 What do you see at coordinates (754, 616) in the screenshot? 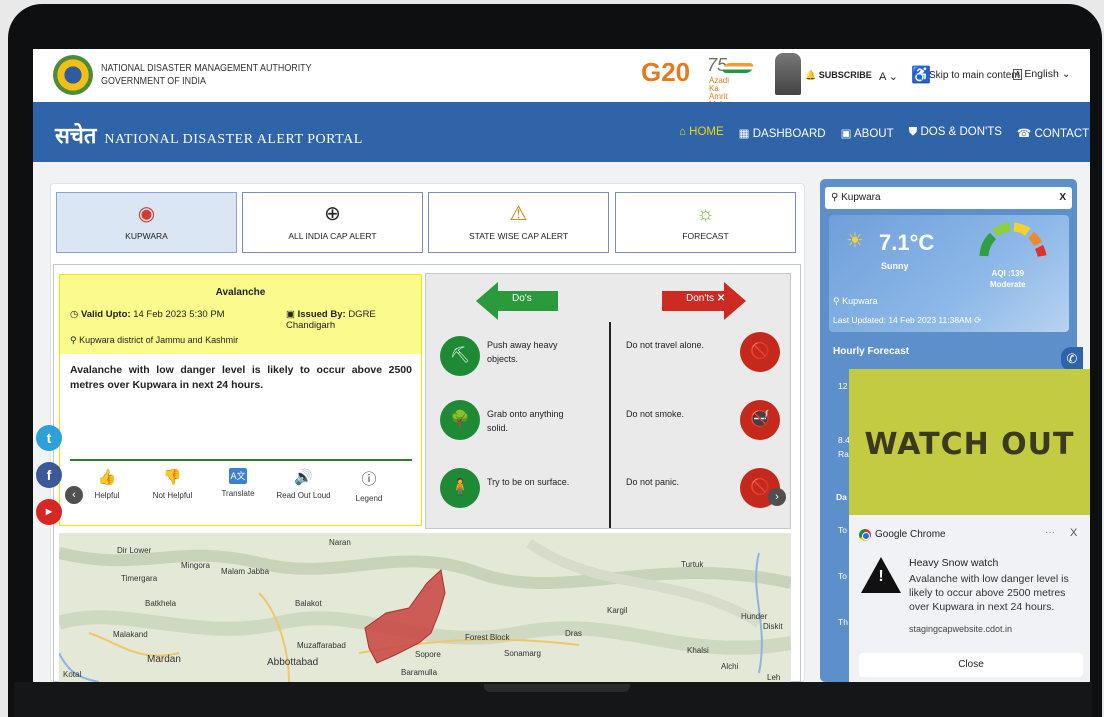
I see `map-label: Hunder` at bounding box center [754, 616].